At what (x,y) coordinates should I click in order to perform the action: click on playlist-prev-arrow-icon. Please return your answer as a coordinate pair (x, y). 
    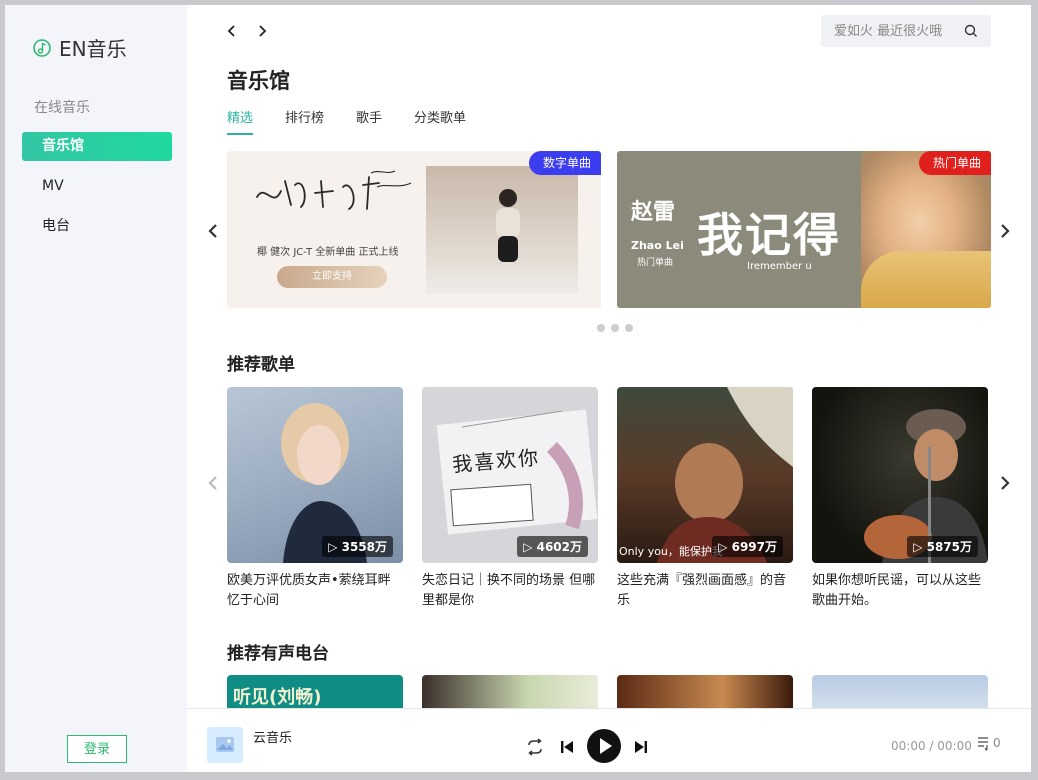
    Looking at the image, I should click on (213, 483).